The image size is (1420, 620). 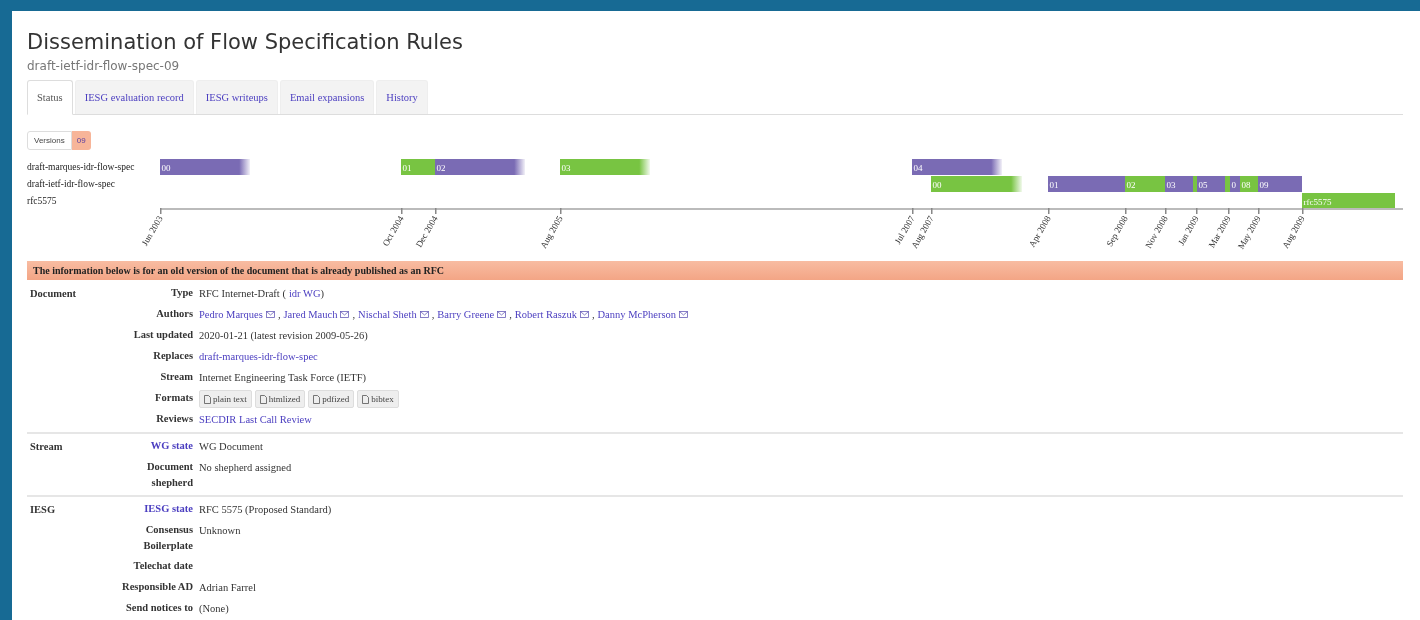 I want to click on link: idr WG, so click(x=304, y=293).